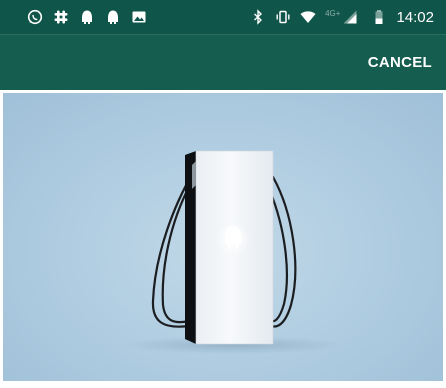  What do you see at coordinates (223, 17) in the screenshot?
I see `status-bar: 4G+ 14:02` at bounding box center [223, 17].